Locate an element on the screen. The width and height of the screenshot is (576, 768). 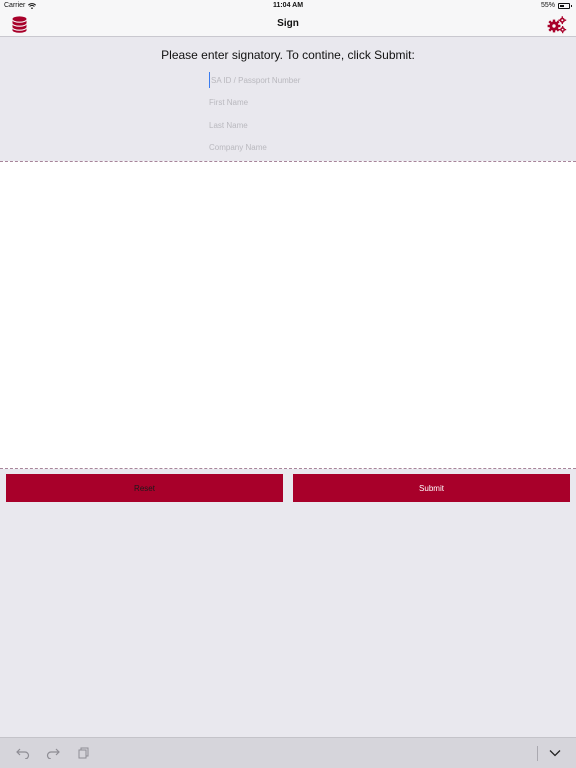
dismiss-keyboard-button is located at coordinates (555, 753).